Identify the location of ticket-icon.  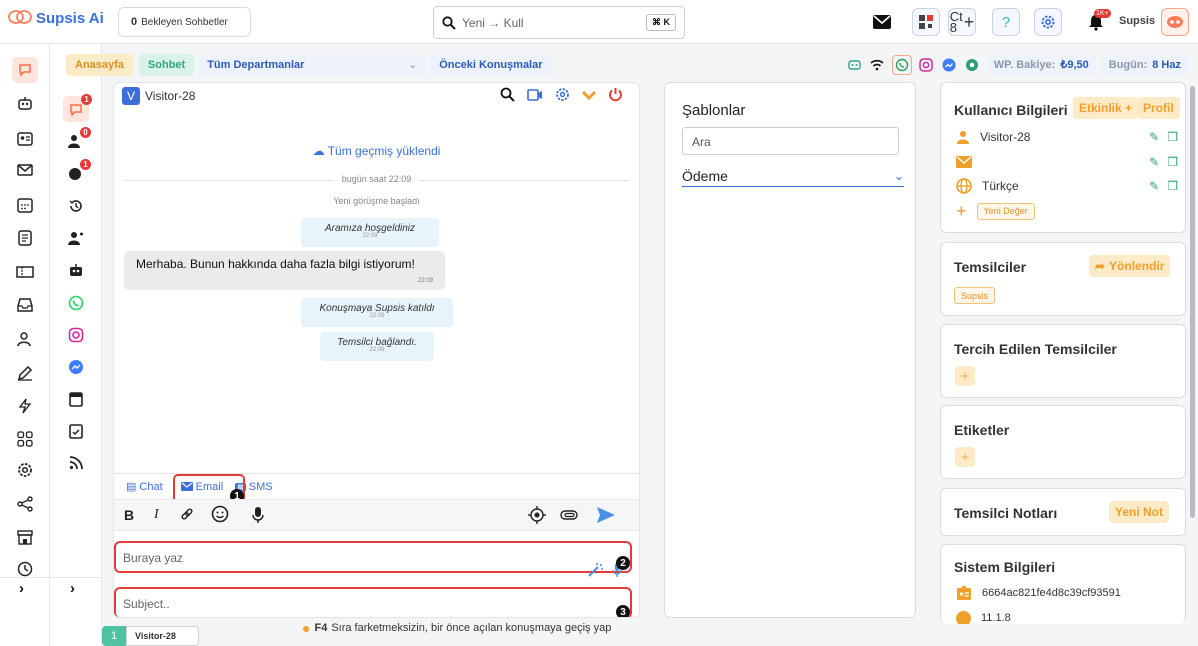
(25, 272).